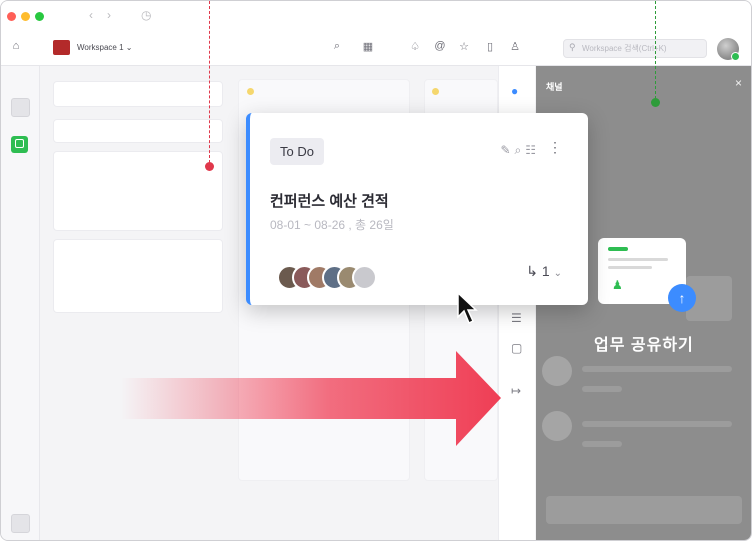  I want to click on direction-arrow, so click(311, 398).